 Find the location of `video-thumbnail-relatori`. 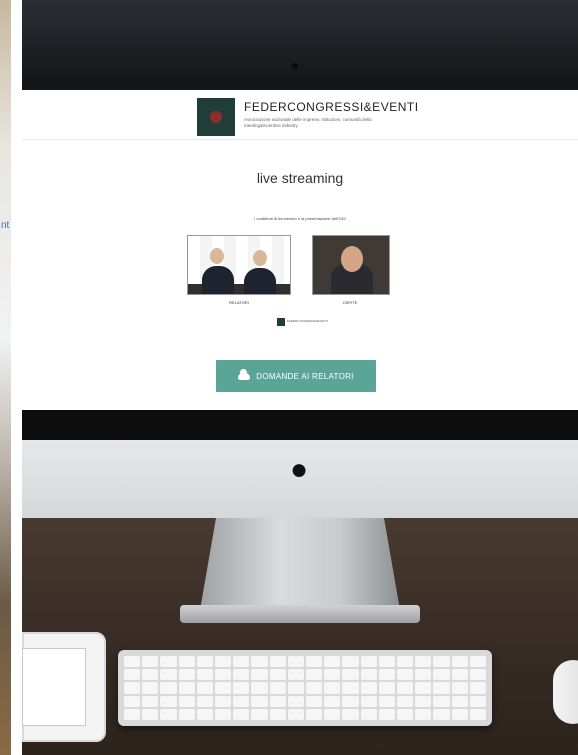

video-thumbnail-relatori is located at coordinates (239, 265).